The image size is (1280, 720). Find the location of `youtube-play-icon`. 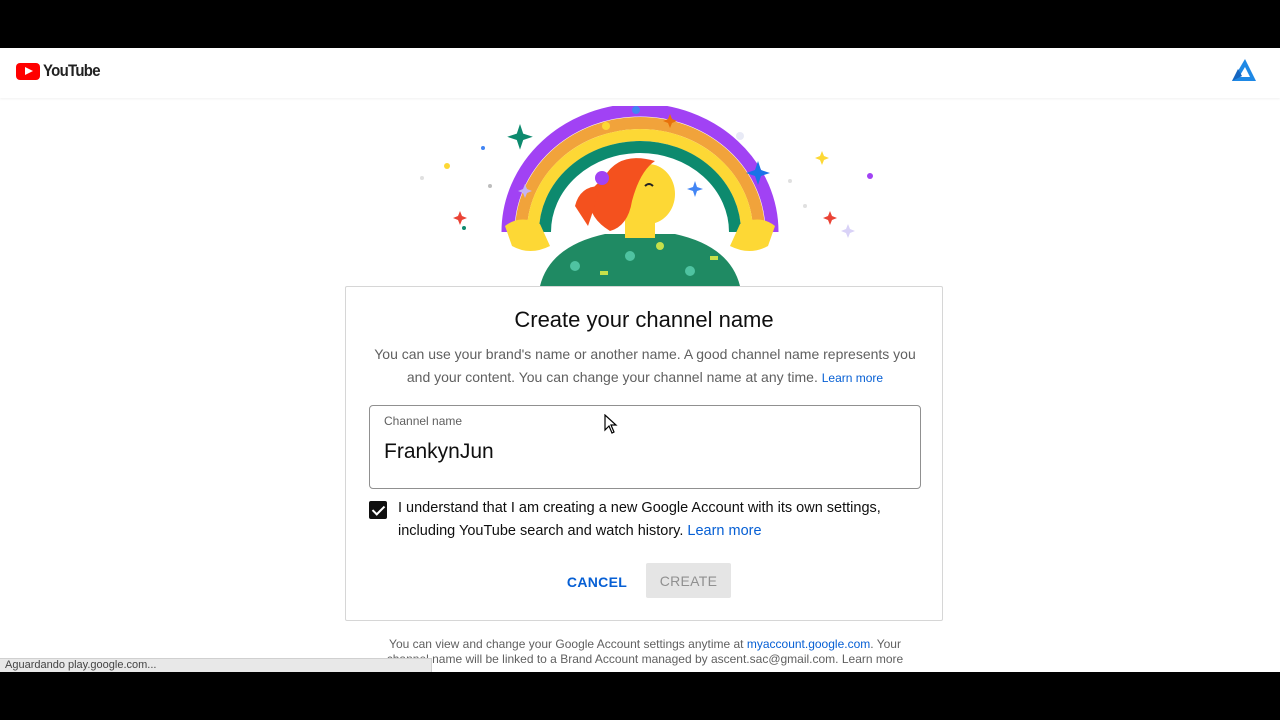

youtube-play-icon is located at coordinates (28, 71).